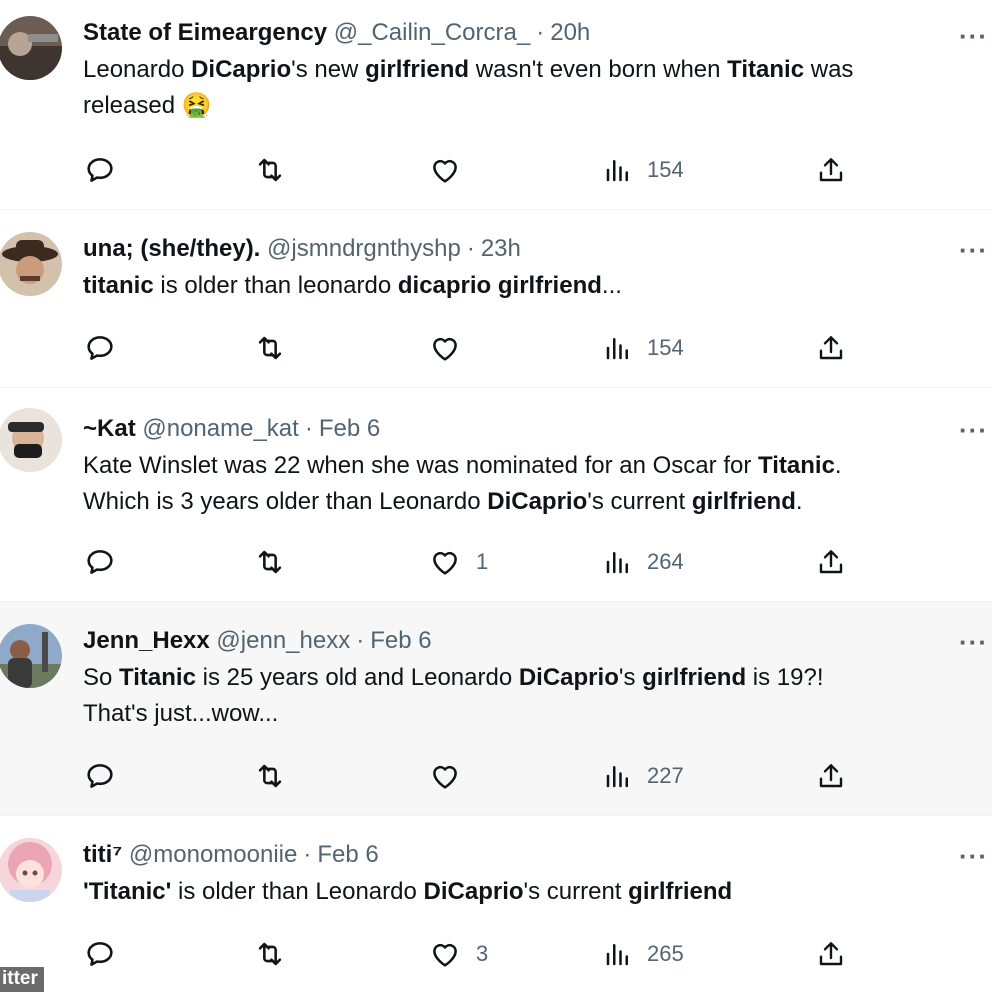 The height and width of the screenshot is (992, 992). I want to click on tweet-header: una; (she/they). @jsmndrgnthyshp · 23h, so click(302, 248).